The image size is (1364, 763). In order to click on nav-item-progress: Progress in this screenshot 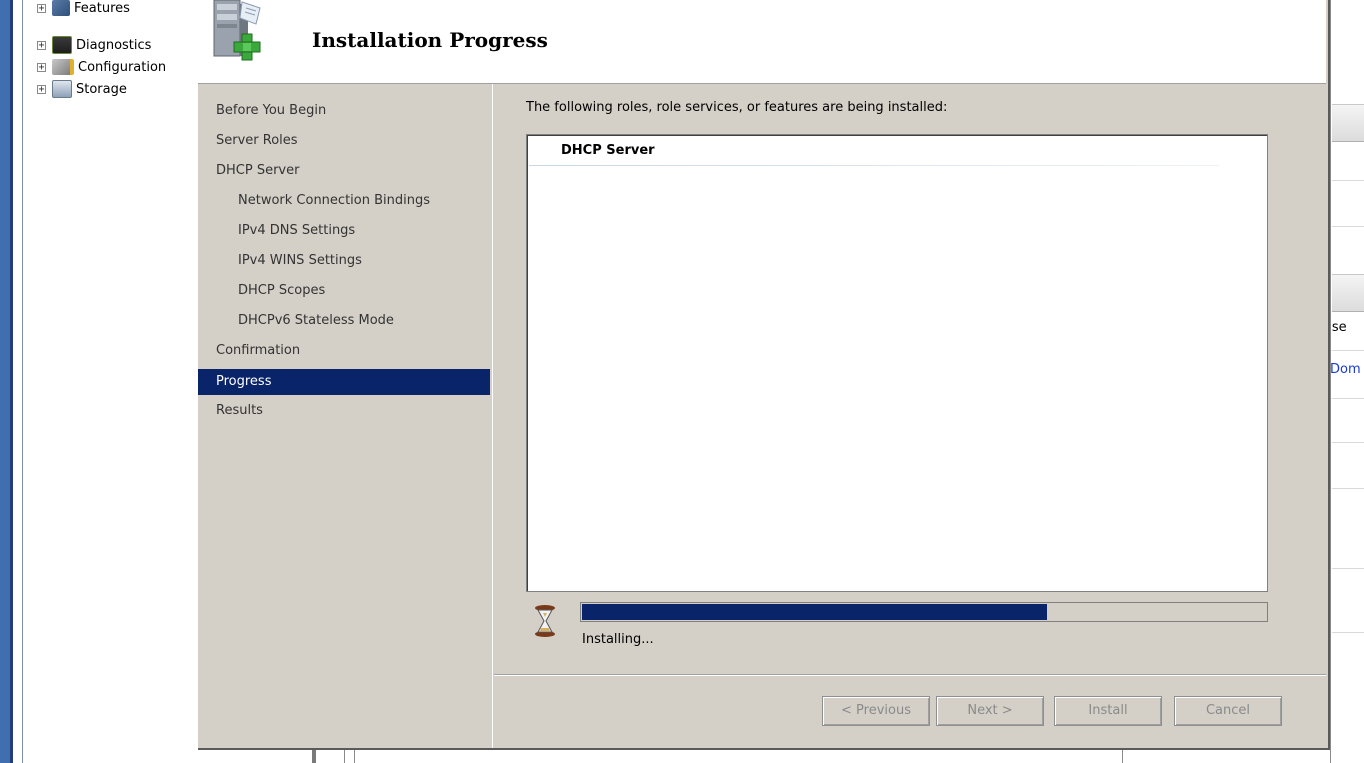, I will do `click(344, 382)`.